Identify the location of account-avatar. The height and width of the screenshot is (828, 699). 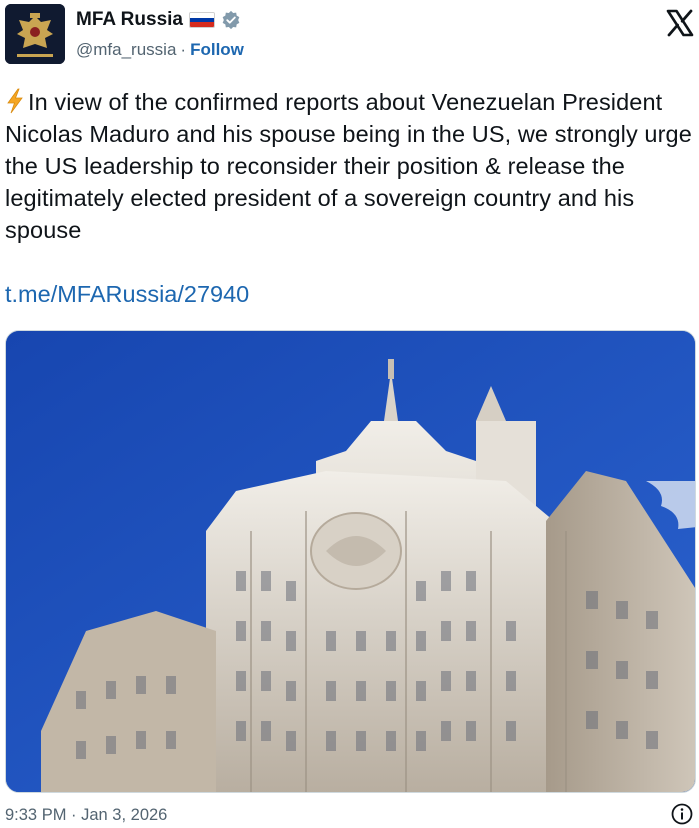
(35, 34).